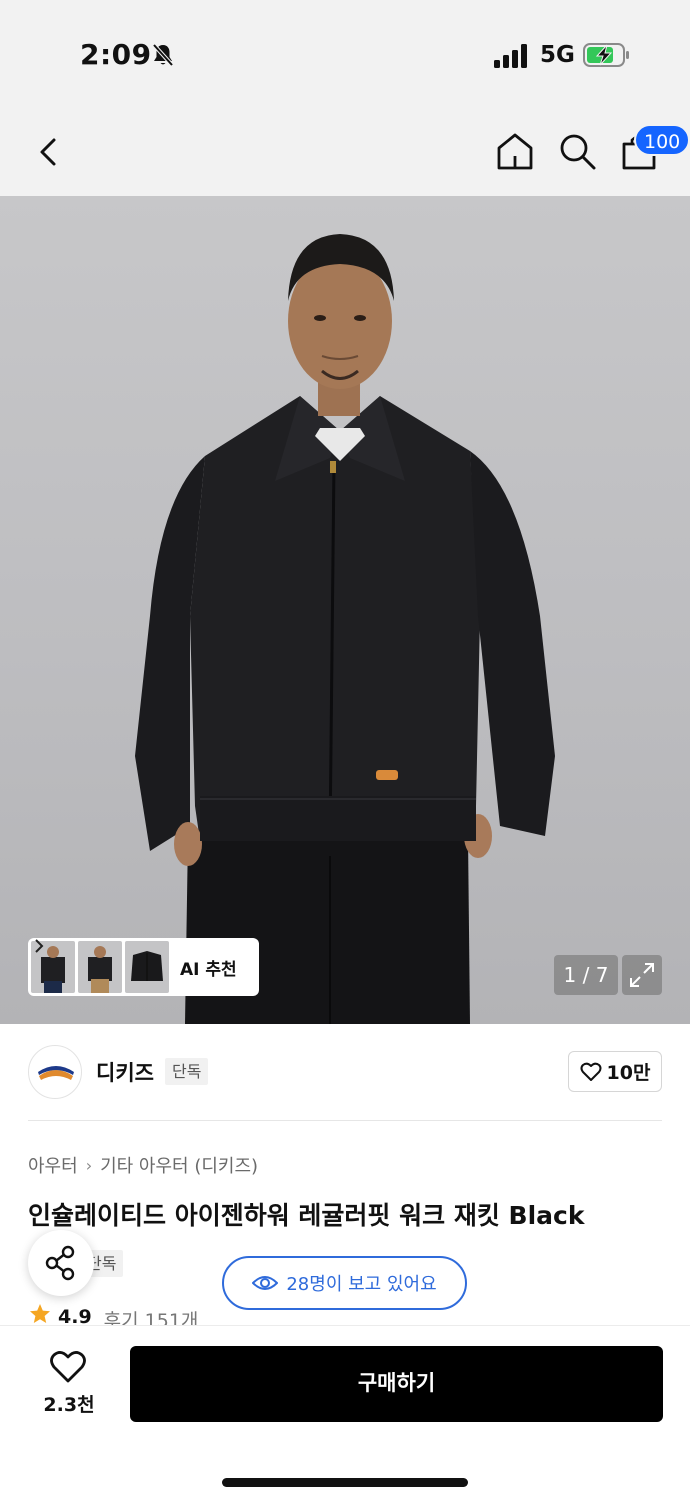  I want to click on network-label: 5G, so click(557, 55).